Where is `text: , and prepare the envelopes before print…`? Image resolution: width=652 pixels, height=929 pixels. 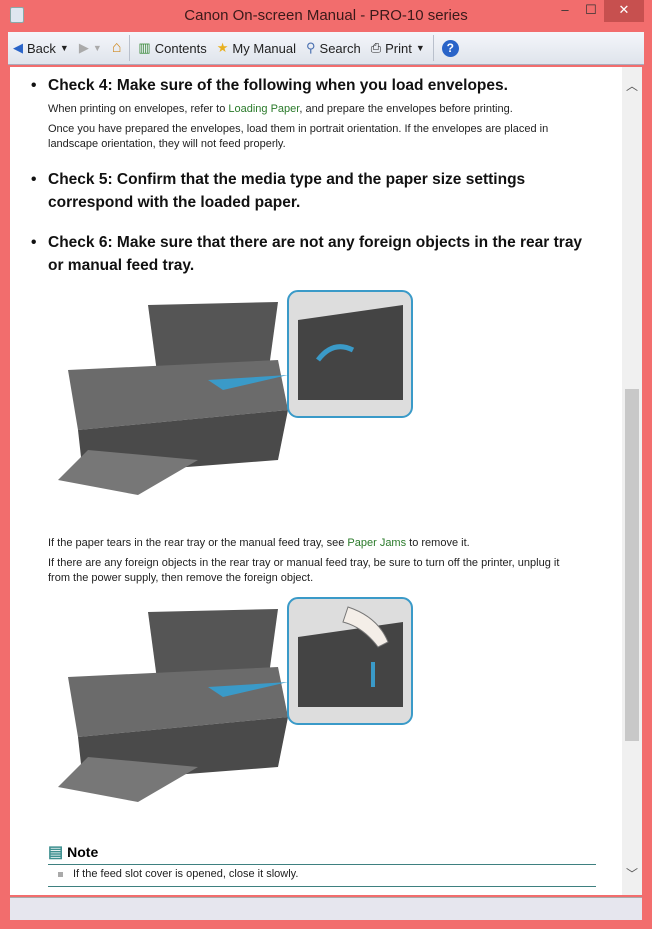 text: , and prepare the envelopes before print… is located at coordinates (406, 109).